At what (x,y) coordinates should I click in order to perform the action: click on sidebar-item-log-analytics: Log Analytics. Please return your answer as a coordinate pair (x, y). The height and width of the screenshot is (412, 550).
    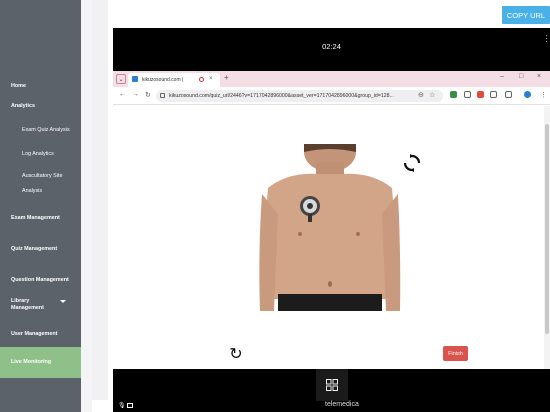
    Looking at the image, I should click on (40, 154).